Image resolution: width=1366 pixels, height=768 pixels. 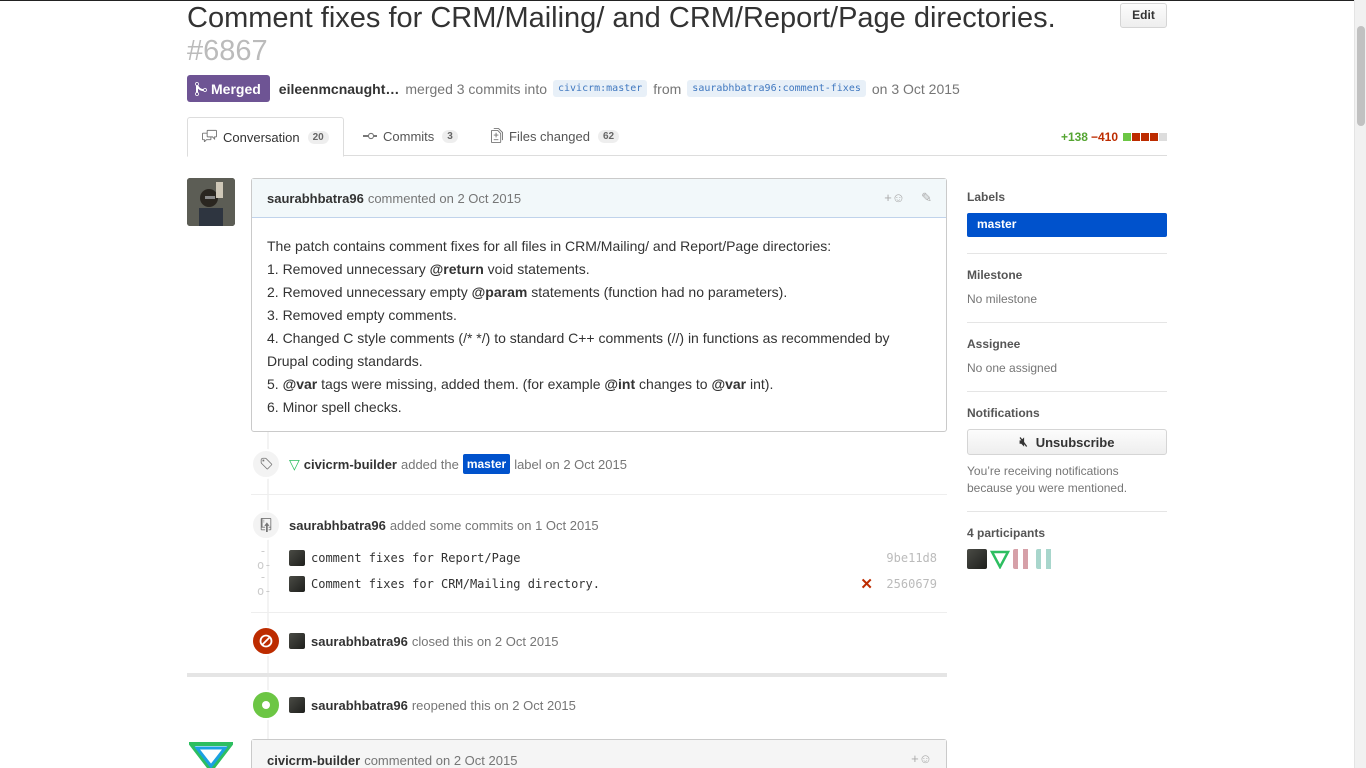 I want to click on tab-commits: Commits 3, so click(x=410, y=136).